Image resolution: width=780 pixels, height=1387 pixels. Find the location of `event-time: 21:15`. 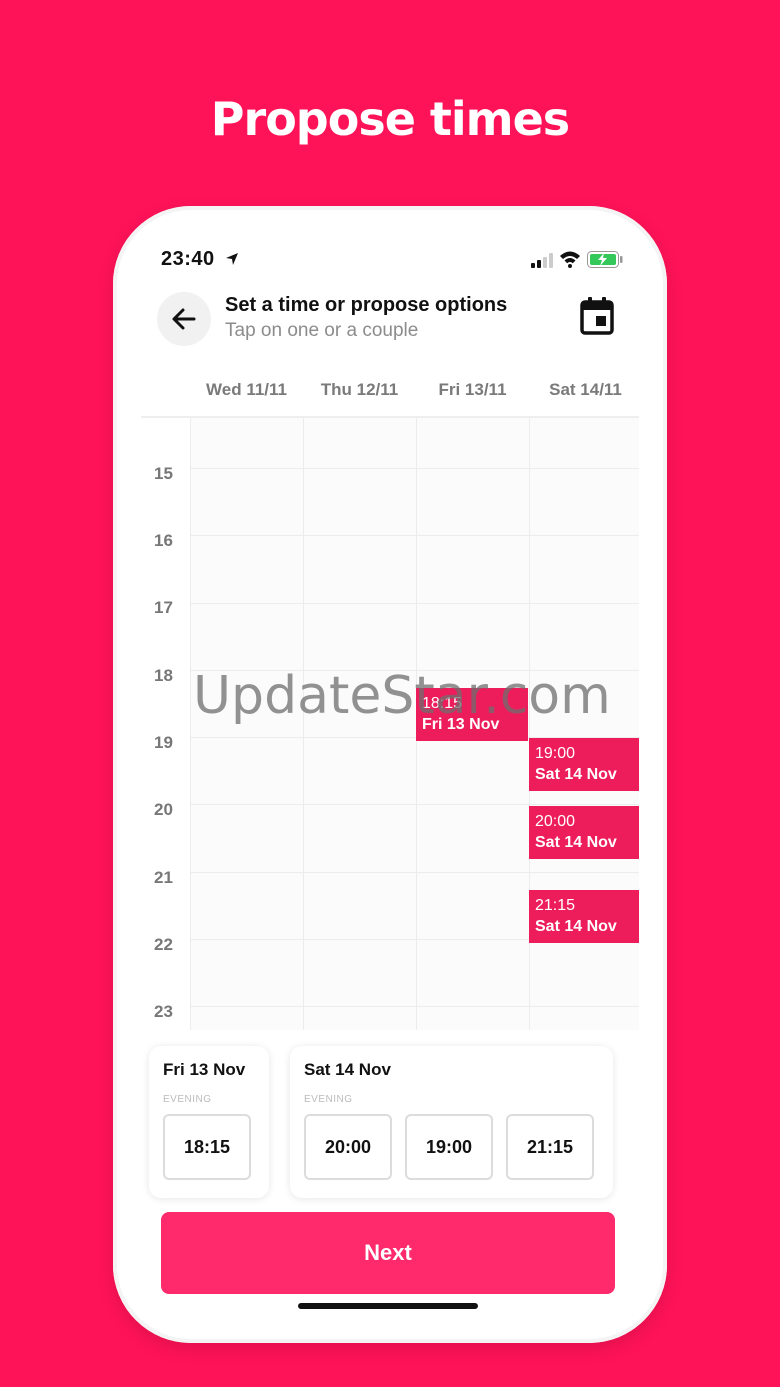

event-time: 21:15 is located at coordinates (555, 905).